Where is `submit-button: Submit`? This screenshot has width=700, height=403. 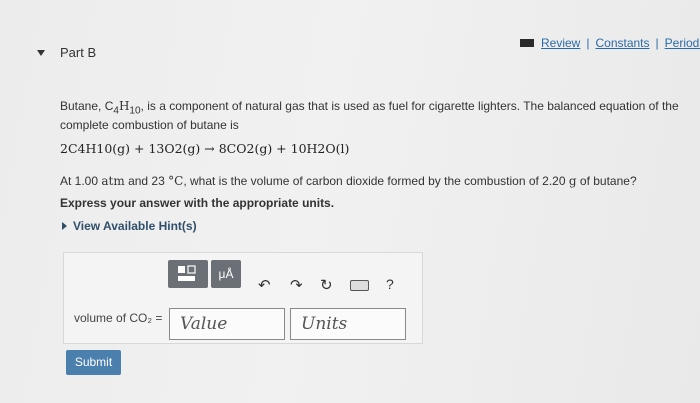
submit-button: Submit is located at coordinates (93, 362).